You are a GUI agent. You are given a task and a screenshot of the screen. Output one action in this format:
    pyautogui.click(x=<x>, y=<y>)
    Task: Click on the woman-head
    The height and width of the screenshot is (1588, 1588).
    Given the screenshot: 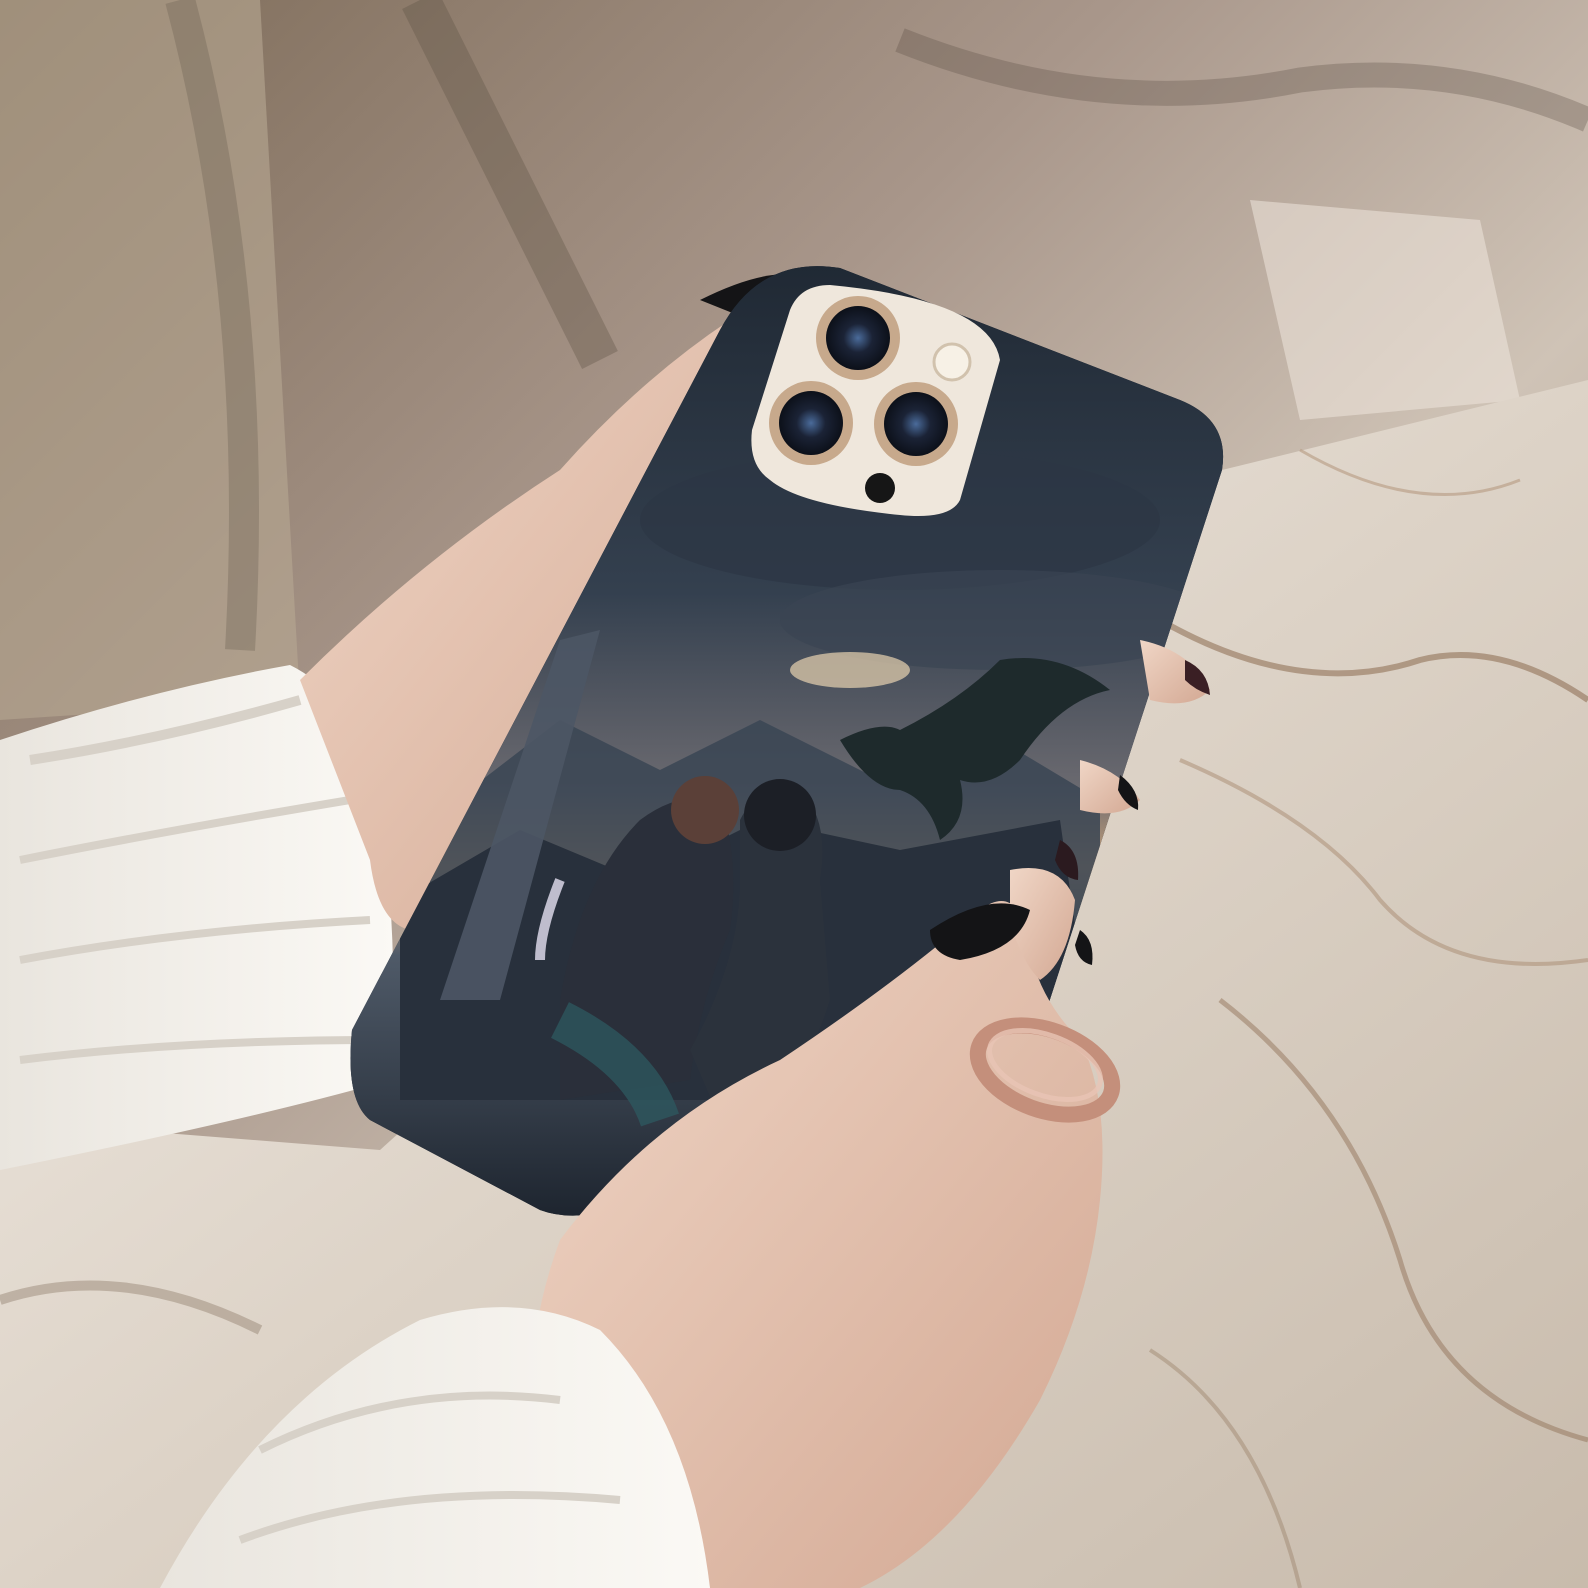 What is the action you would take?
    pyautogui.click(x=705, y=810)
    